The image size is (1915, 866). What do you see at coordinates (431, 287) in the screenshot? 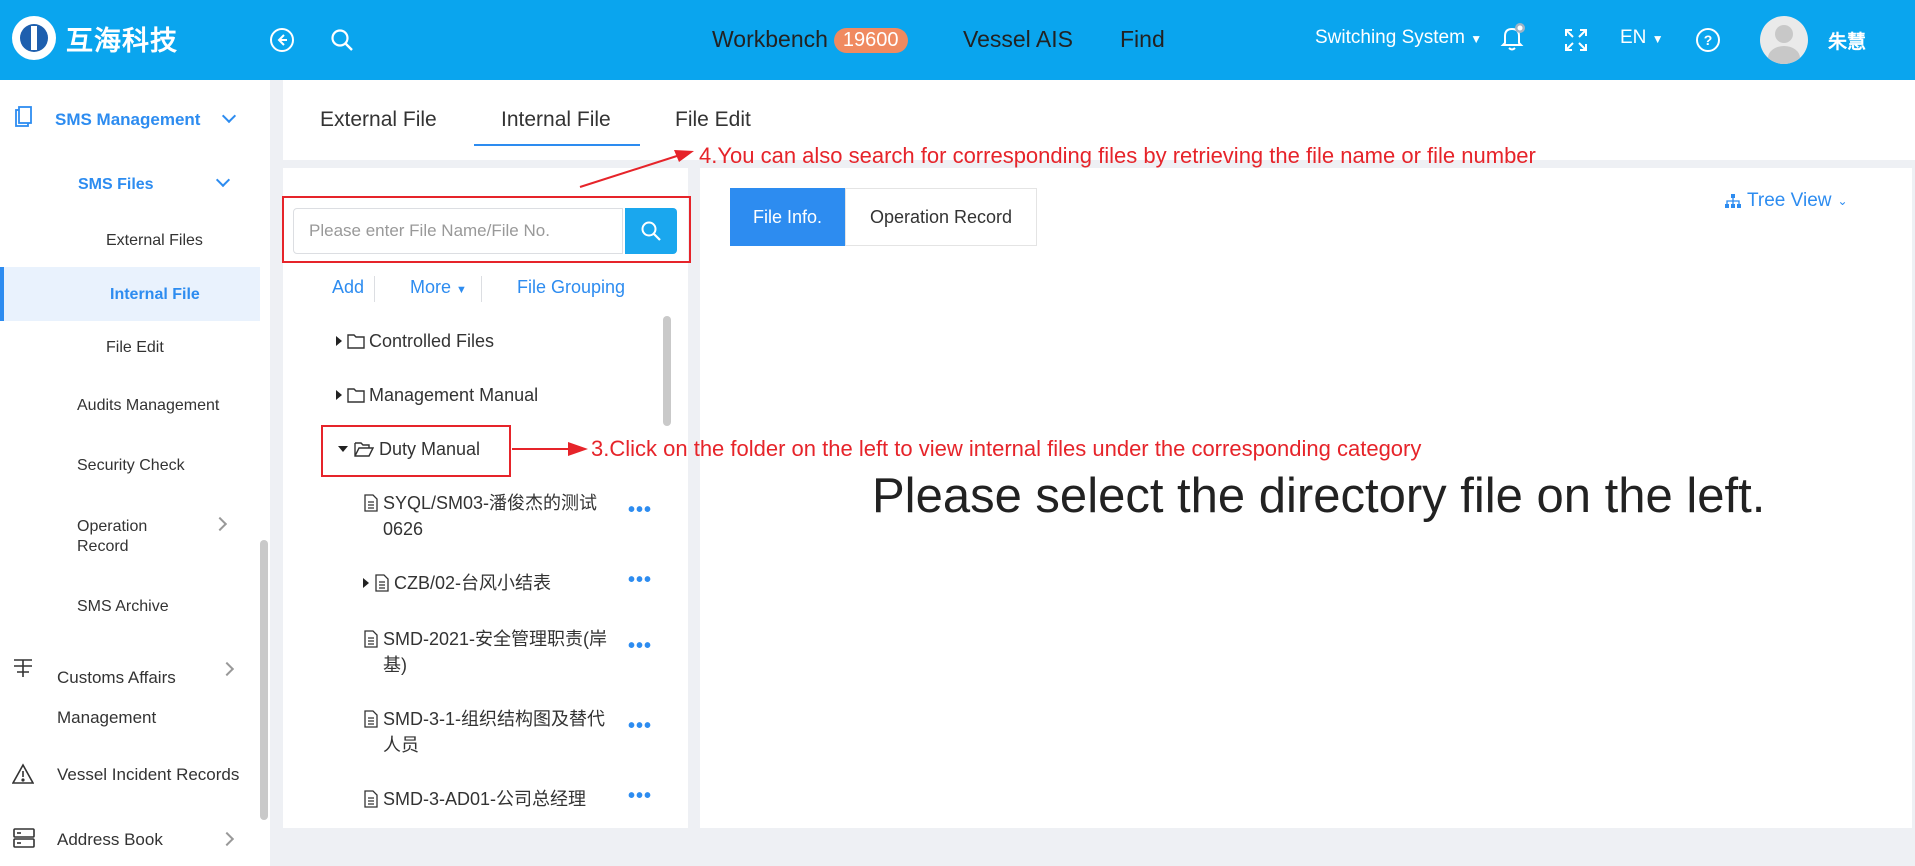
I see `more-label: More` at bounding box center [431, 287].